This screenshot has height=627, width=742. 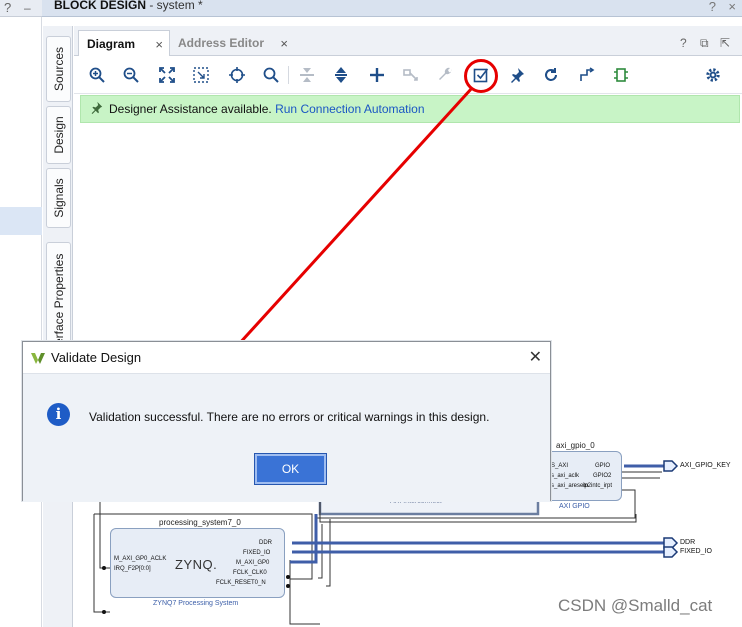 I want to click on side-tab-design: Design, so click(x=58, y=135).